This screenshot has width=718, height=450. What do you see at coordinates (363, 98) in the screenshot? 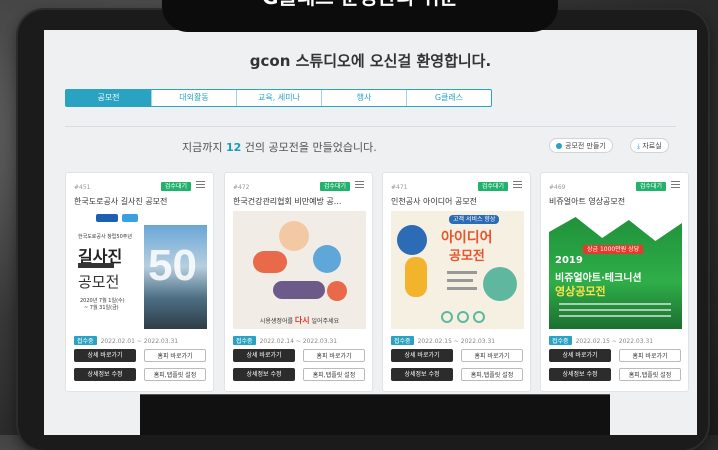
I see `tab-event: 행사` at bounding box center [363, 98].